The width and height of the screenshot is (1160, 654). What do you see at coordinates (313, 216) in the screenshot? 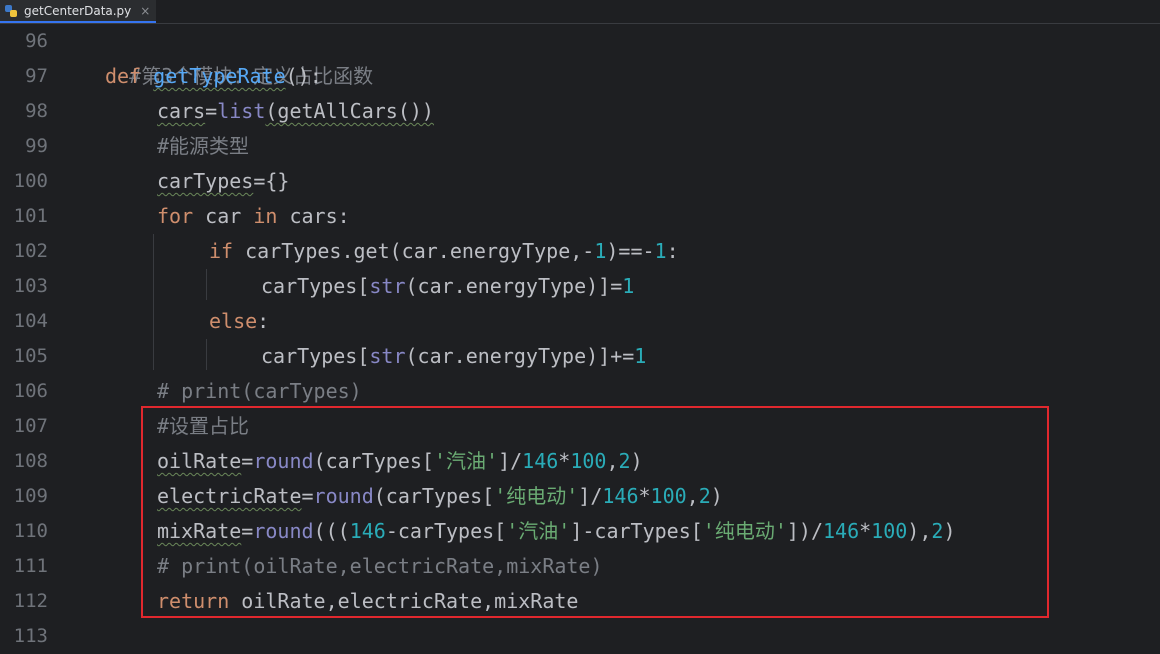
I see `code-text: cars:` at bounding box center [313, 216].